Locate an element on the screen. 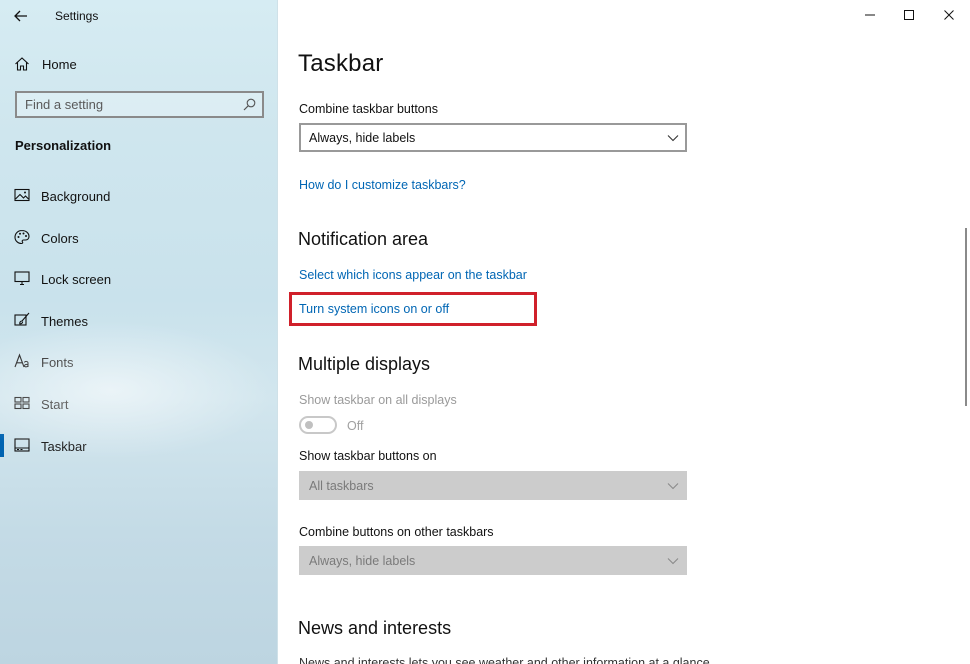 The width and height of the screenshot is (970, 664). scrollbar is located at coordinates (966, 317).